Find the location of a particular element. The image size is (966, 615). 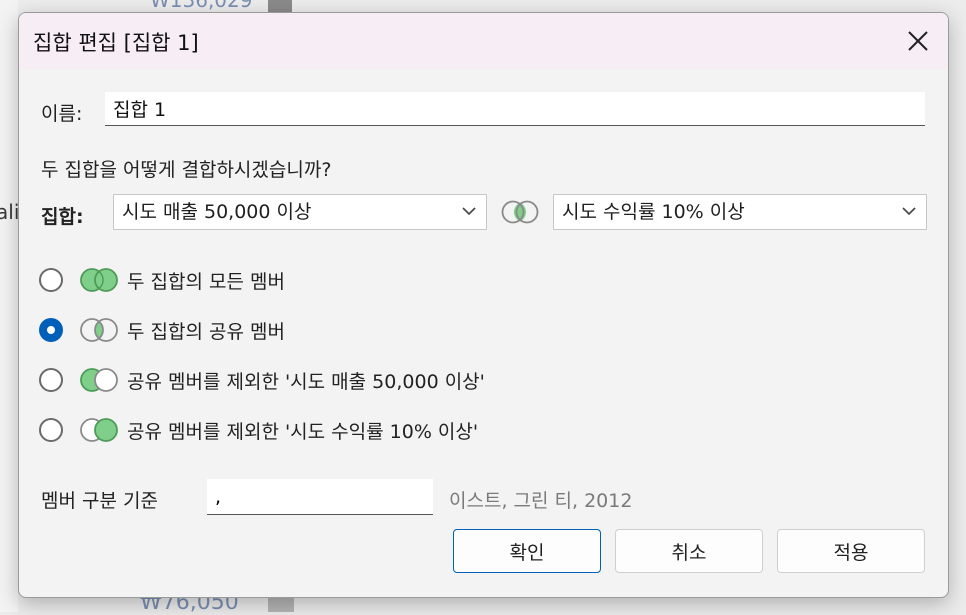

radio-all-members is located at coordinates (51, 280).